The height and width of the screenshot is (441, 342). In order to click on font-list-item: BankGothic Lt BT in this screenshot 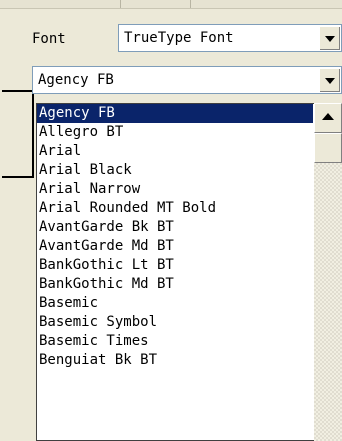, I will do `click(175, 265)`.